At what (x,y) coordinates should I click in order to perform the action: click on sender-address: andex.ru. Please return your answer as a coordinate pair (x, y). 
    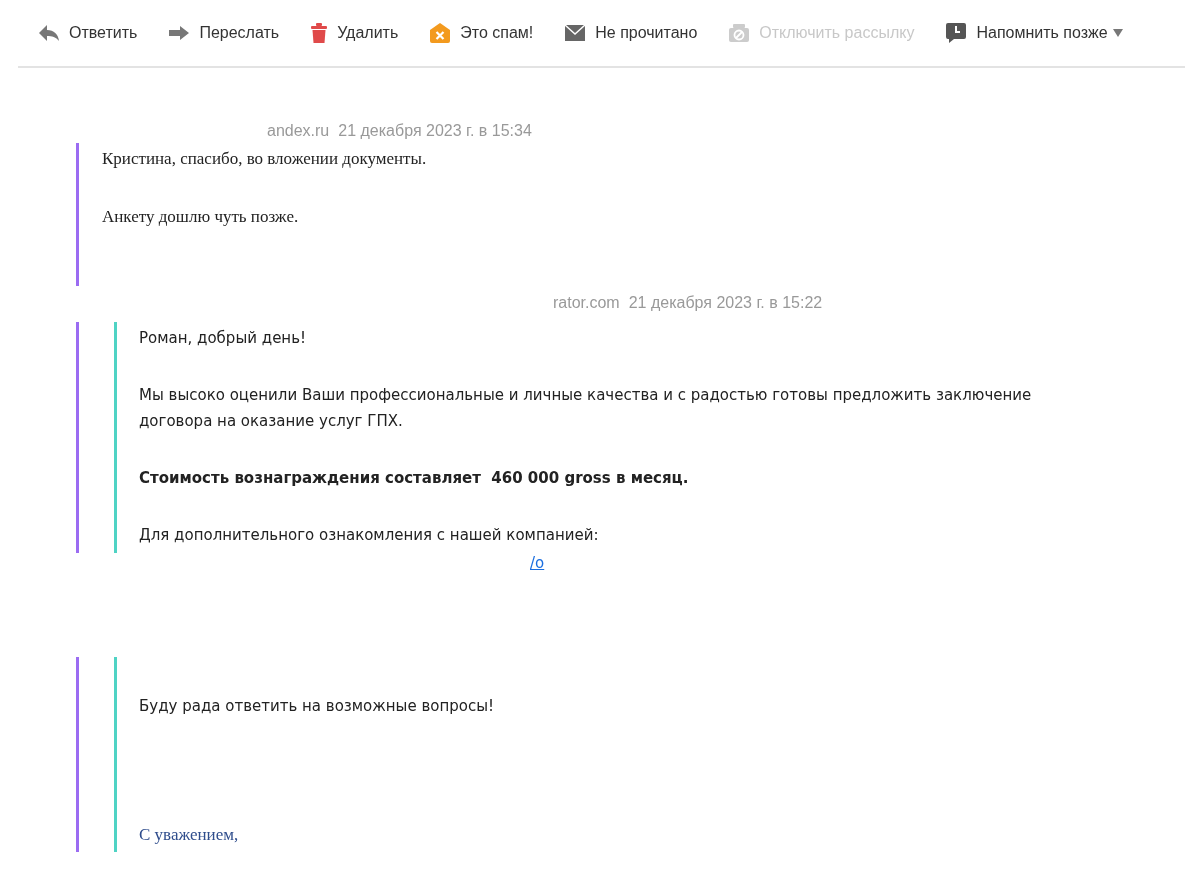
    Looking at the image, I should click on (298, 131).